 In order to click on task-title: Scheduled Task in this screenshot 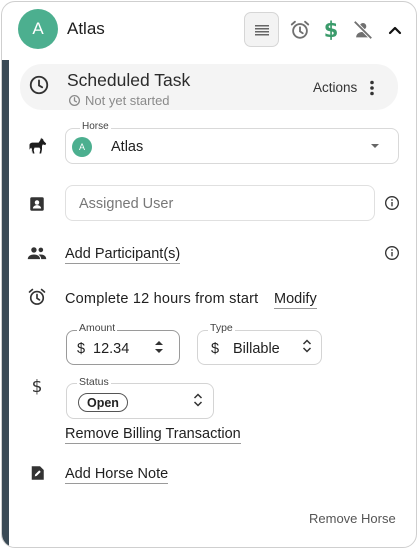, I will do `click(129, 80)`.